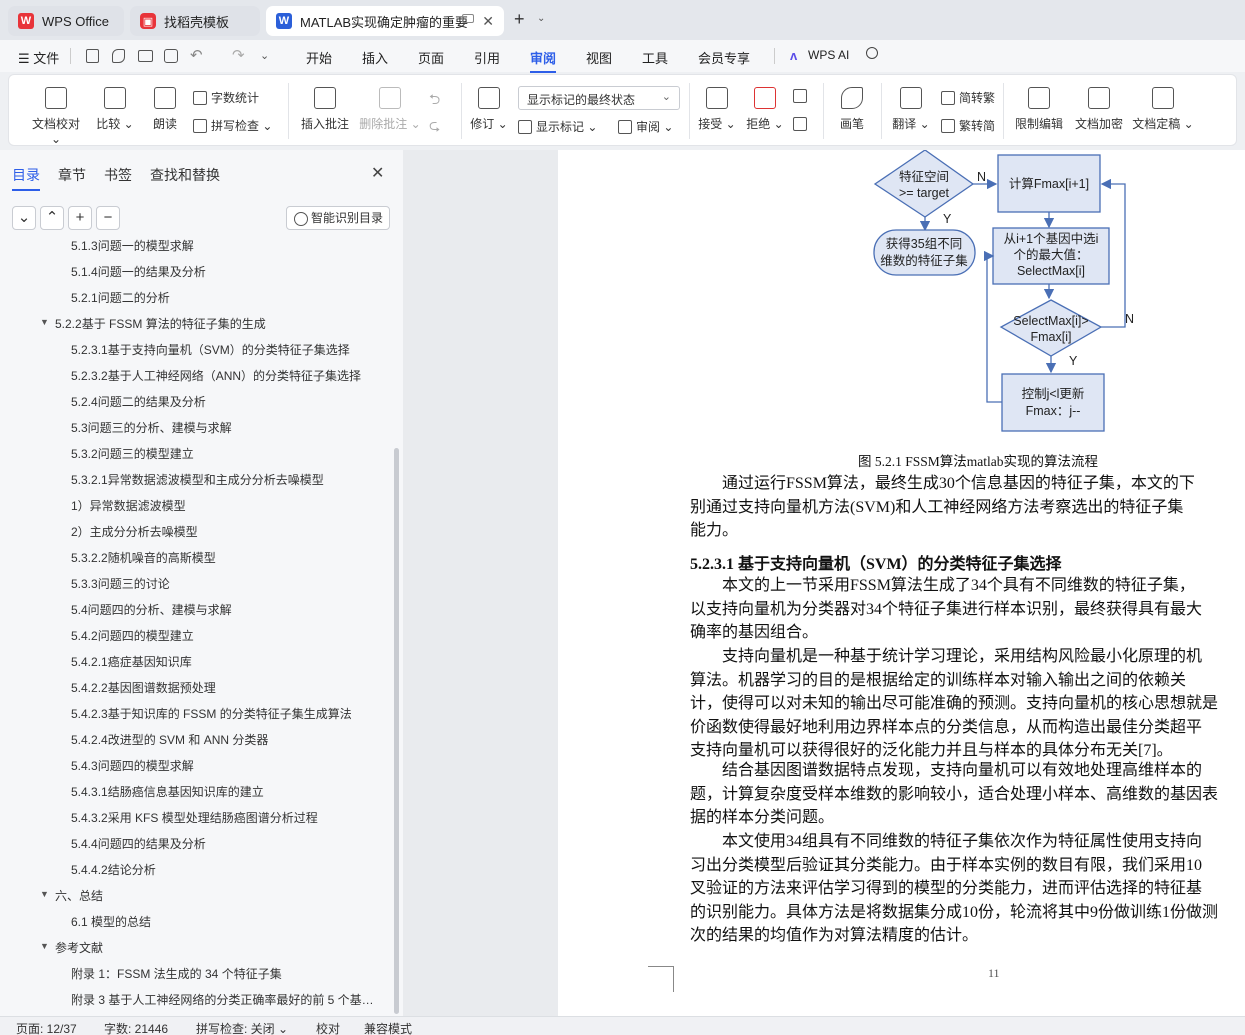  Describe the element at coordinates (171, 56) in the screenshot. I see `print-preview-icon` at that location.